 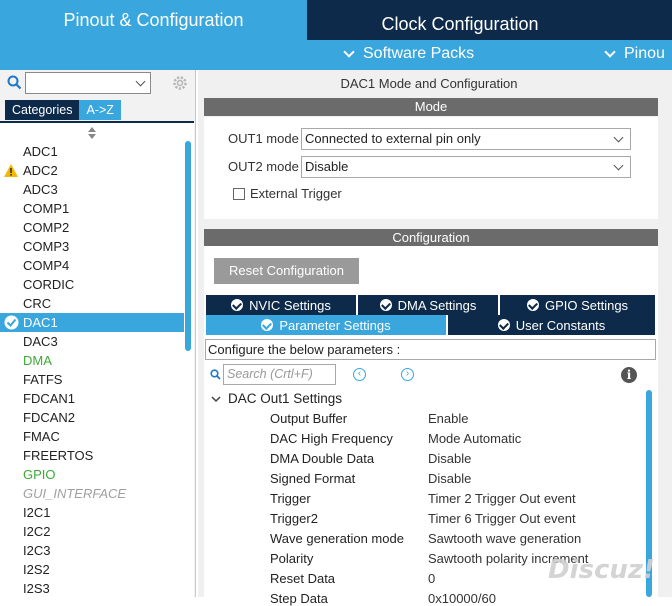 What do you see at coordinates (303, 578) in the screenshot?
I see `param-name: Reset Data` at bounding box center [303, 578].